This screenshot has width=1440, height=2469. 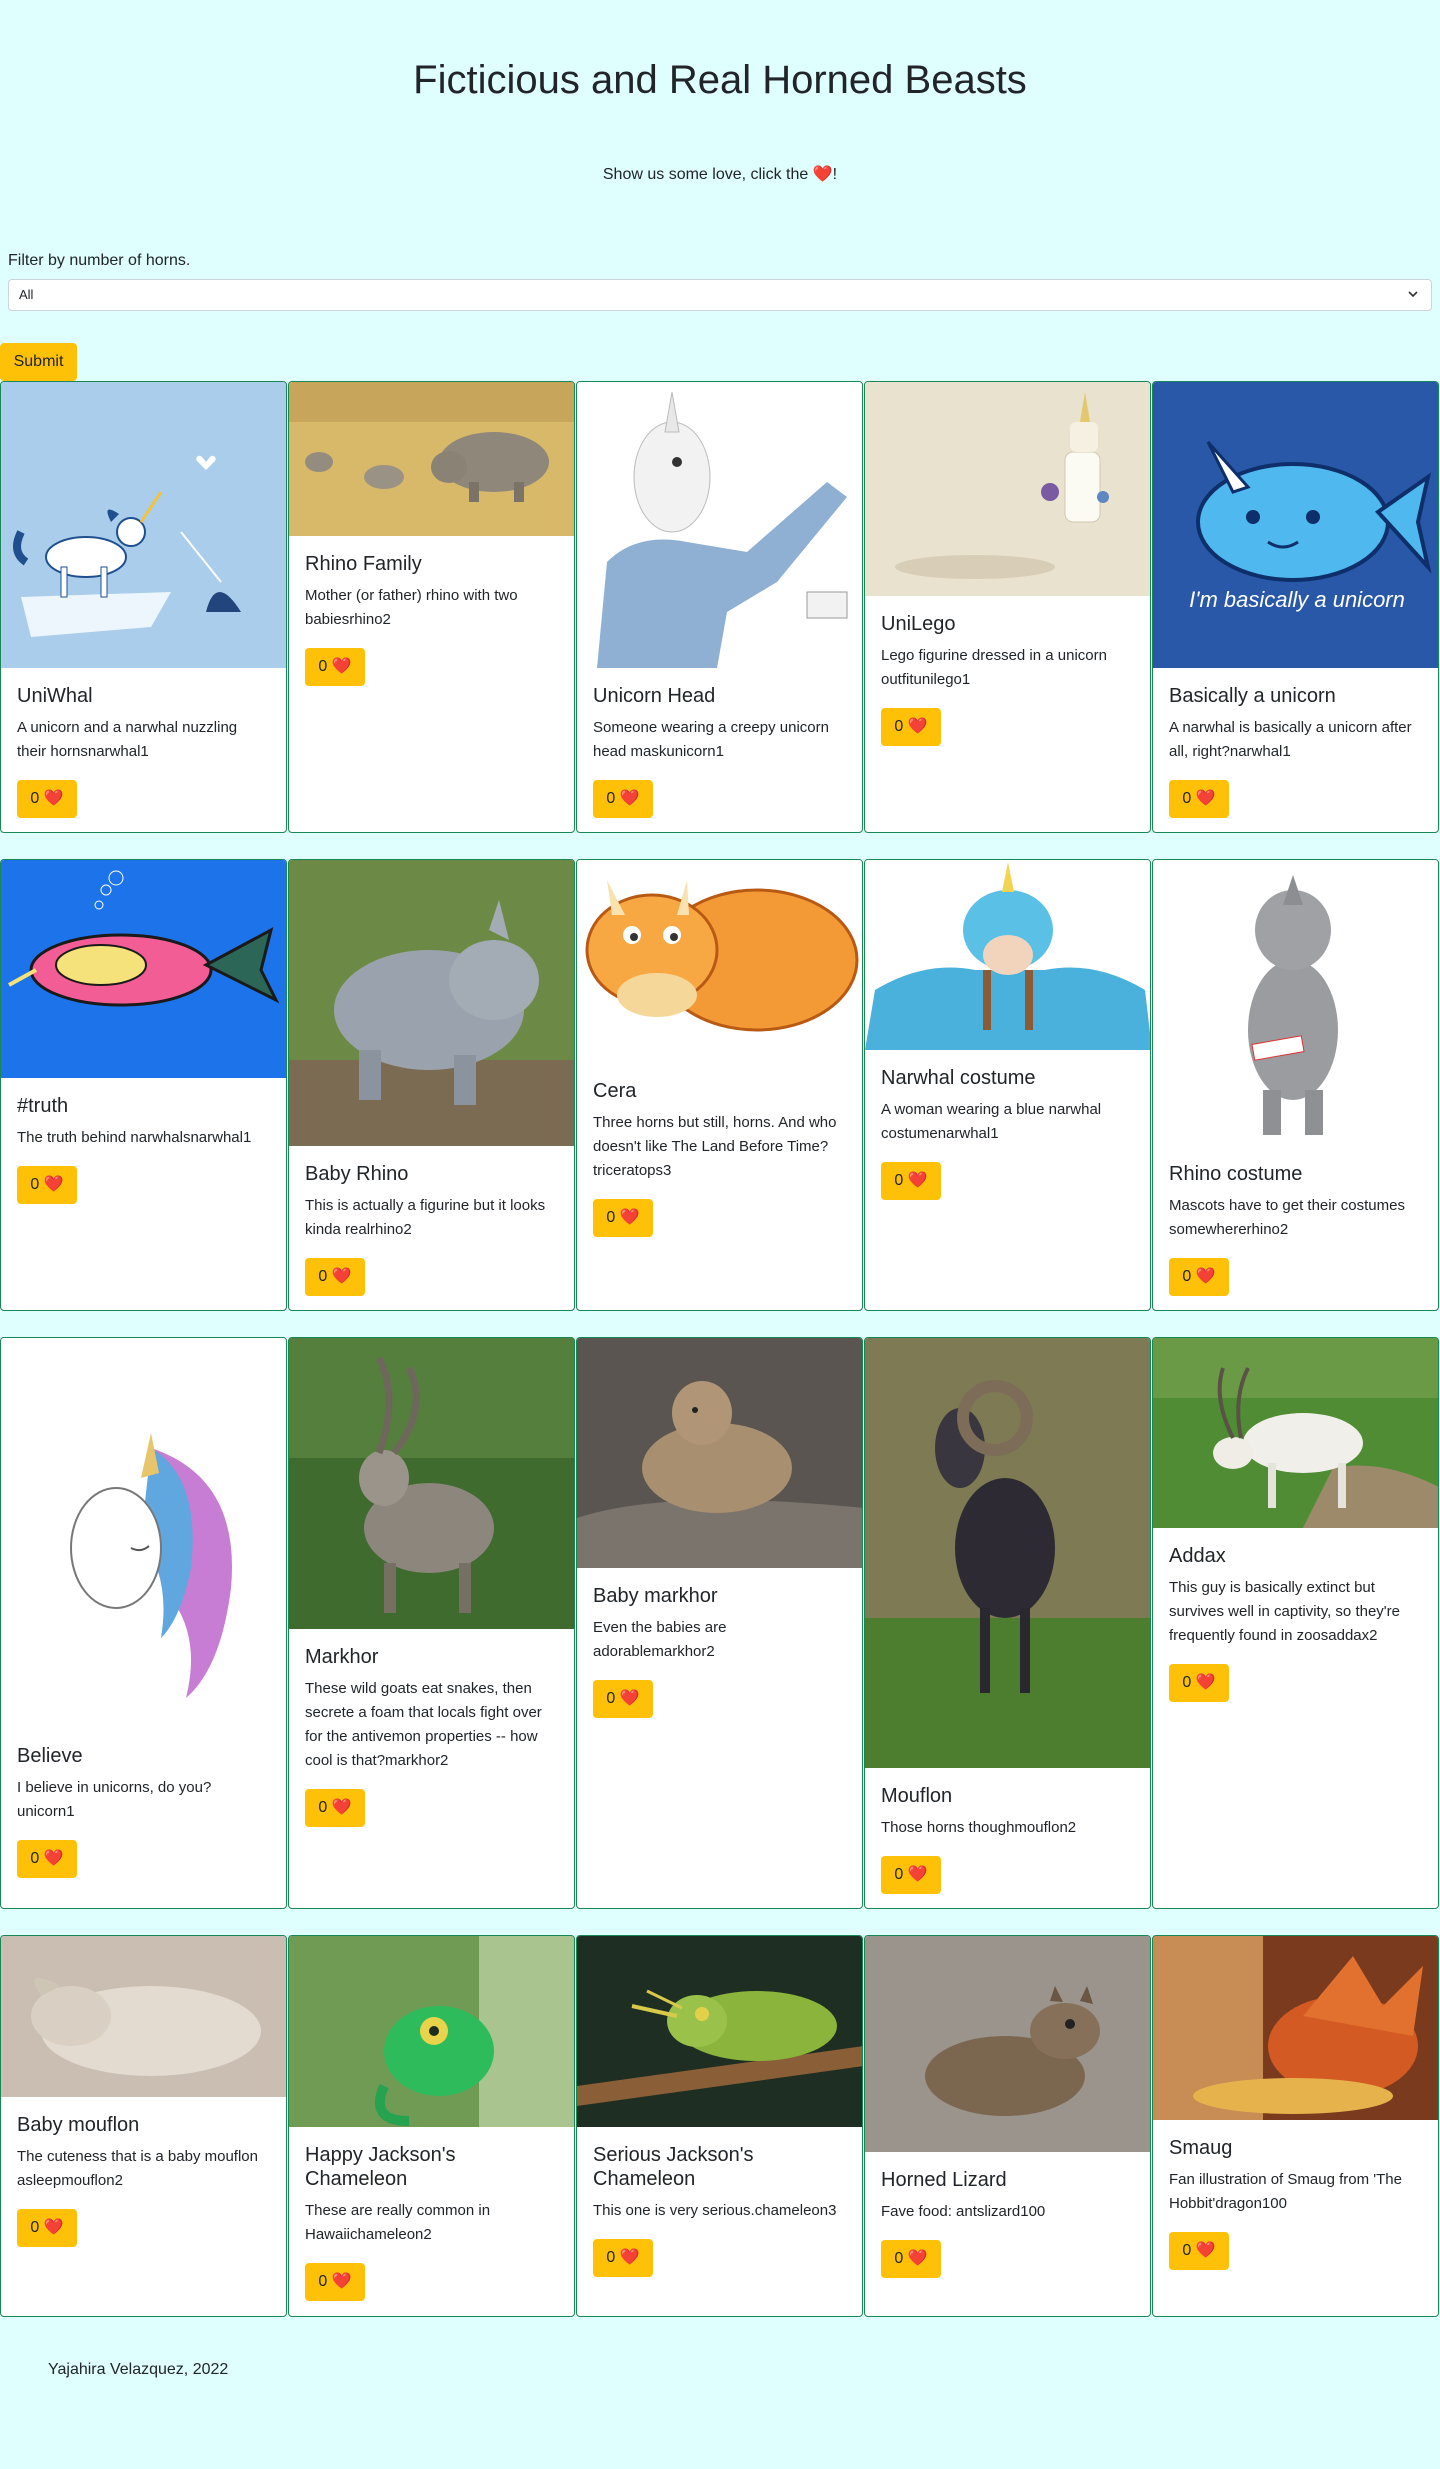 What do you see at coordinates (979, 1827) in the screenshot?
I see `beast-description: Those horns thoughmouflon2` at bounding box center [979, 1827].